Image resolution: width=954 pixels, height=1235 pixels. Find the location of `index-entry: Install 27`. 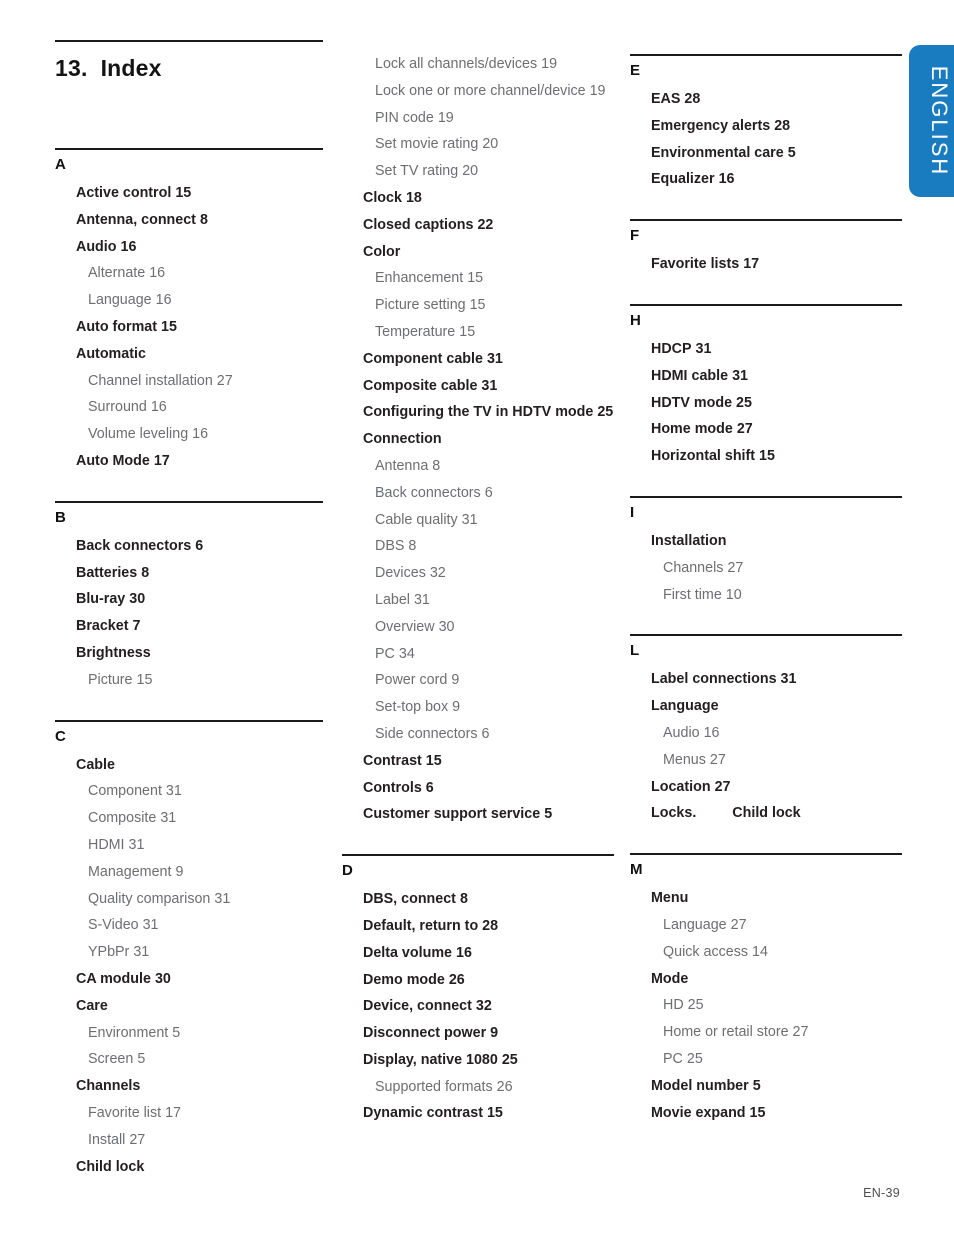

index-entry: Install 27 is located at coordinates (189, 1140).